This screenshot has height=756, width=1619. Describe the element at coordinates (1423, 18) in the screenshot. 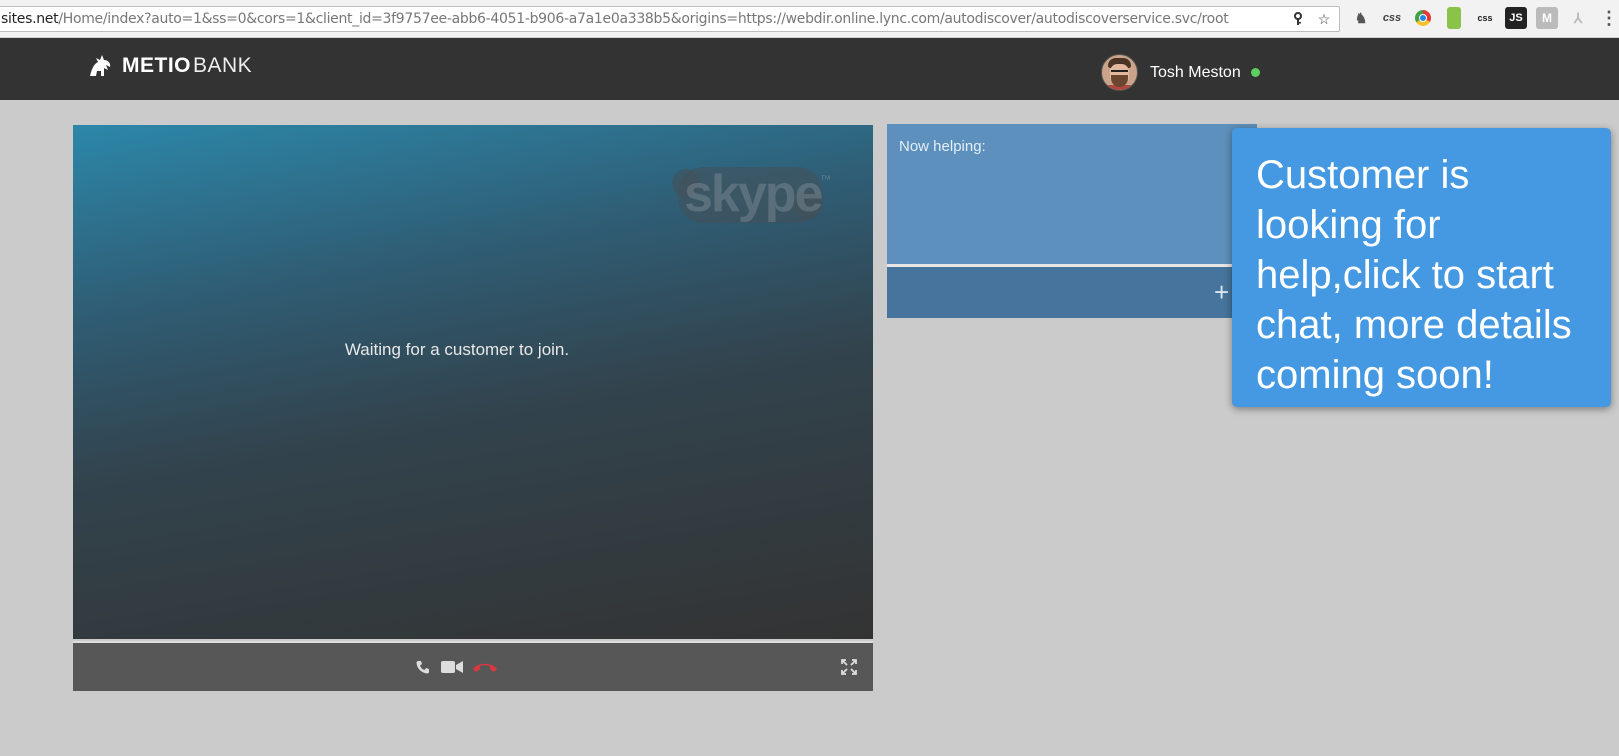

I see `chrome-ext-icon` at that location.